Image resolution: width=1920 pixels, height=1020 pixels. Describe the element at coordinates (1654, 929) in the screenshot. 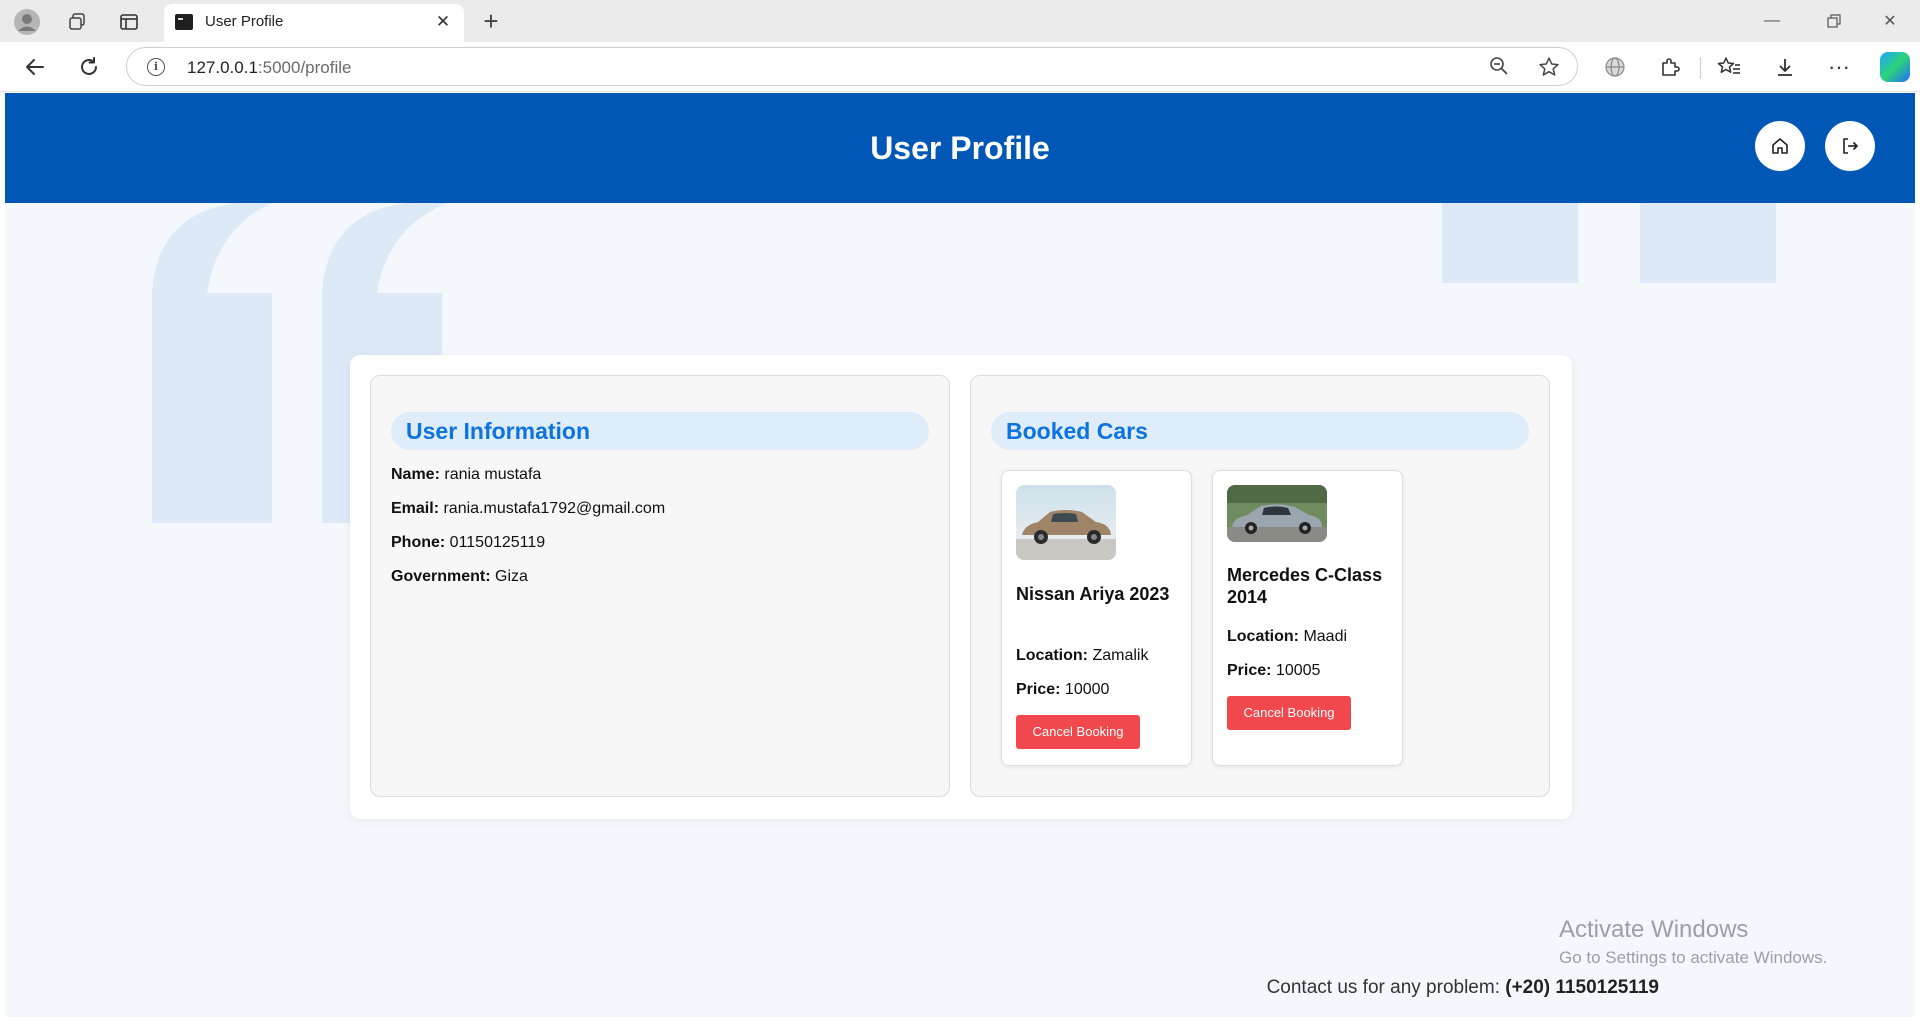

I see `activate-windows-title: Activate Windows` at that location.